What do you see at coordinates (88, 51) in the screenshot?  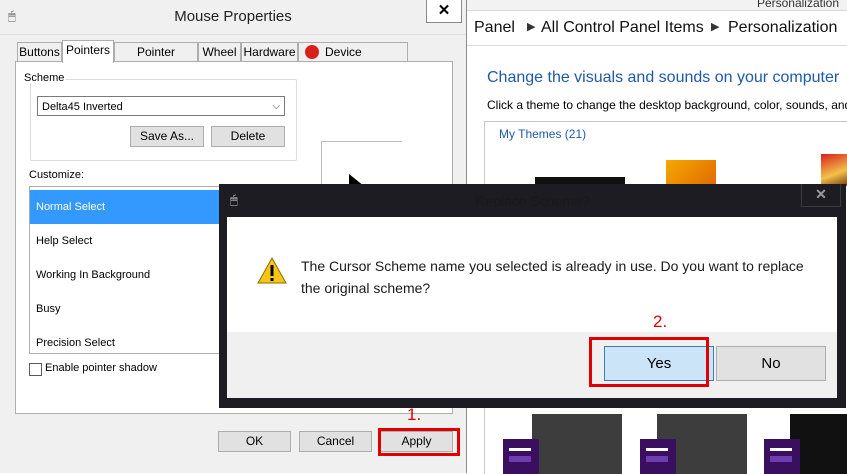 I see `tab-pointers: Pointers` at bounding box center [88, 51].